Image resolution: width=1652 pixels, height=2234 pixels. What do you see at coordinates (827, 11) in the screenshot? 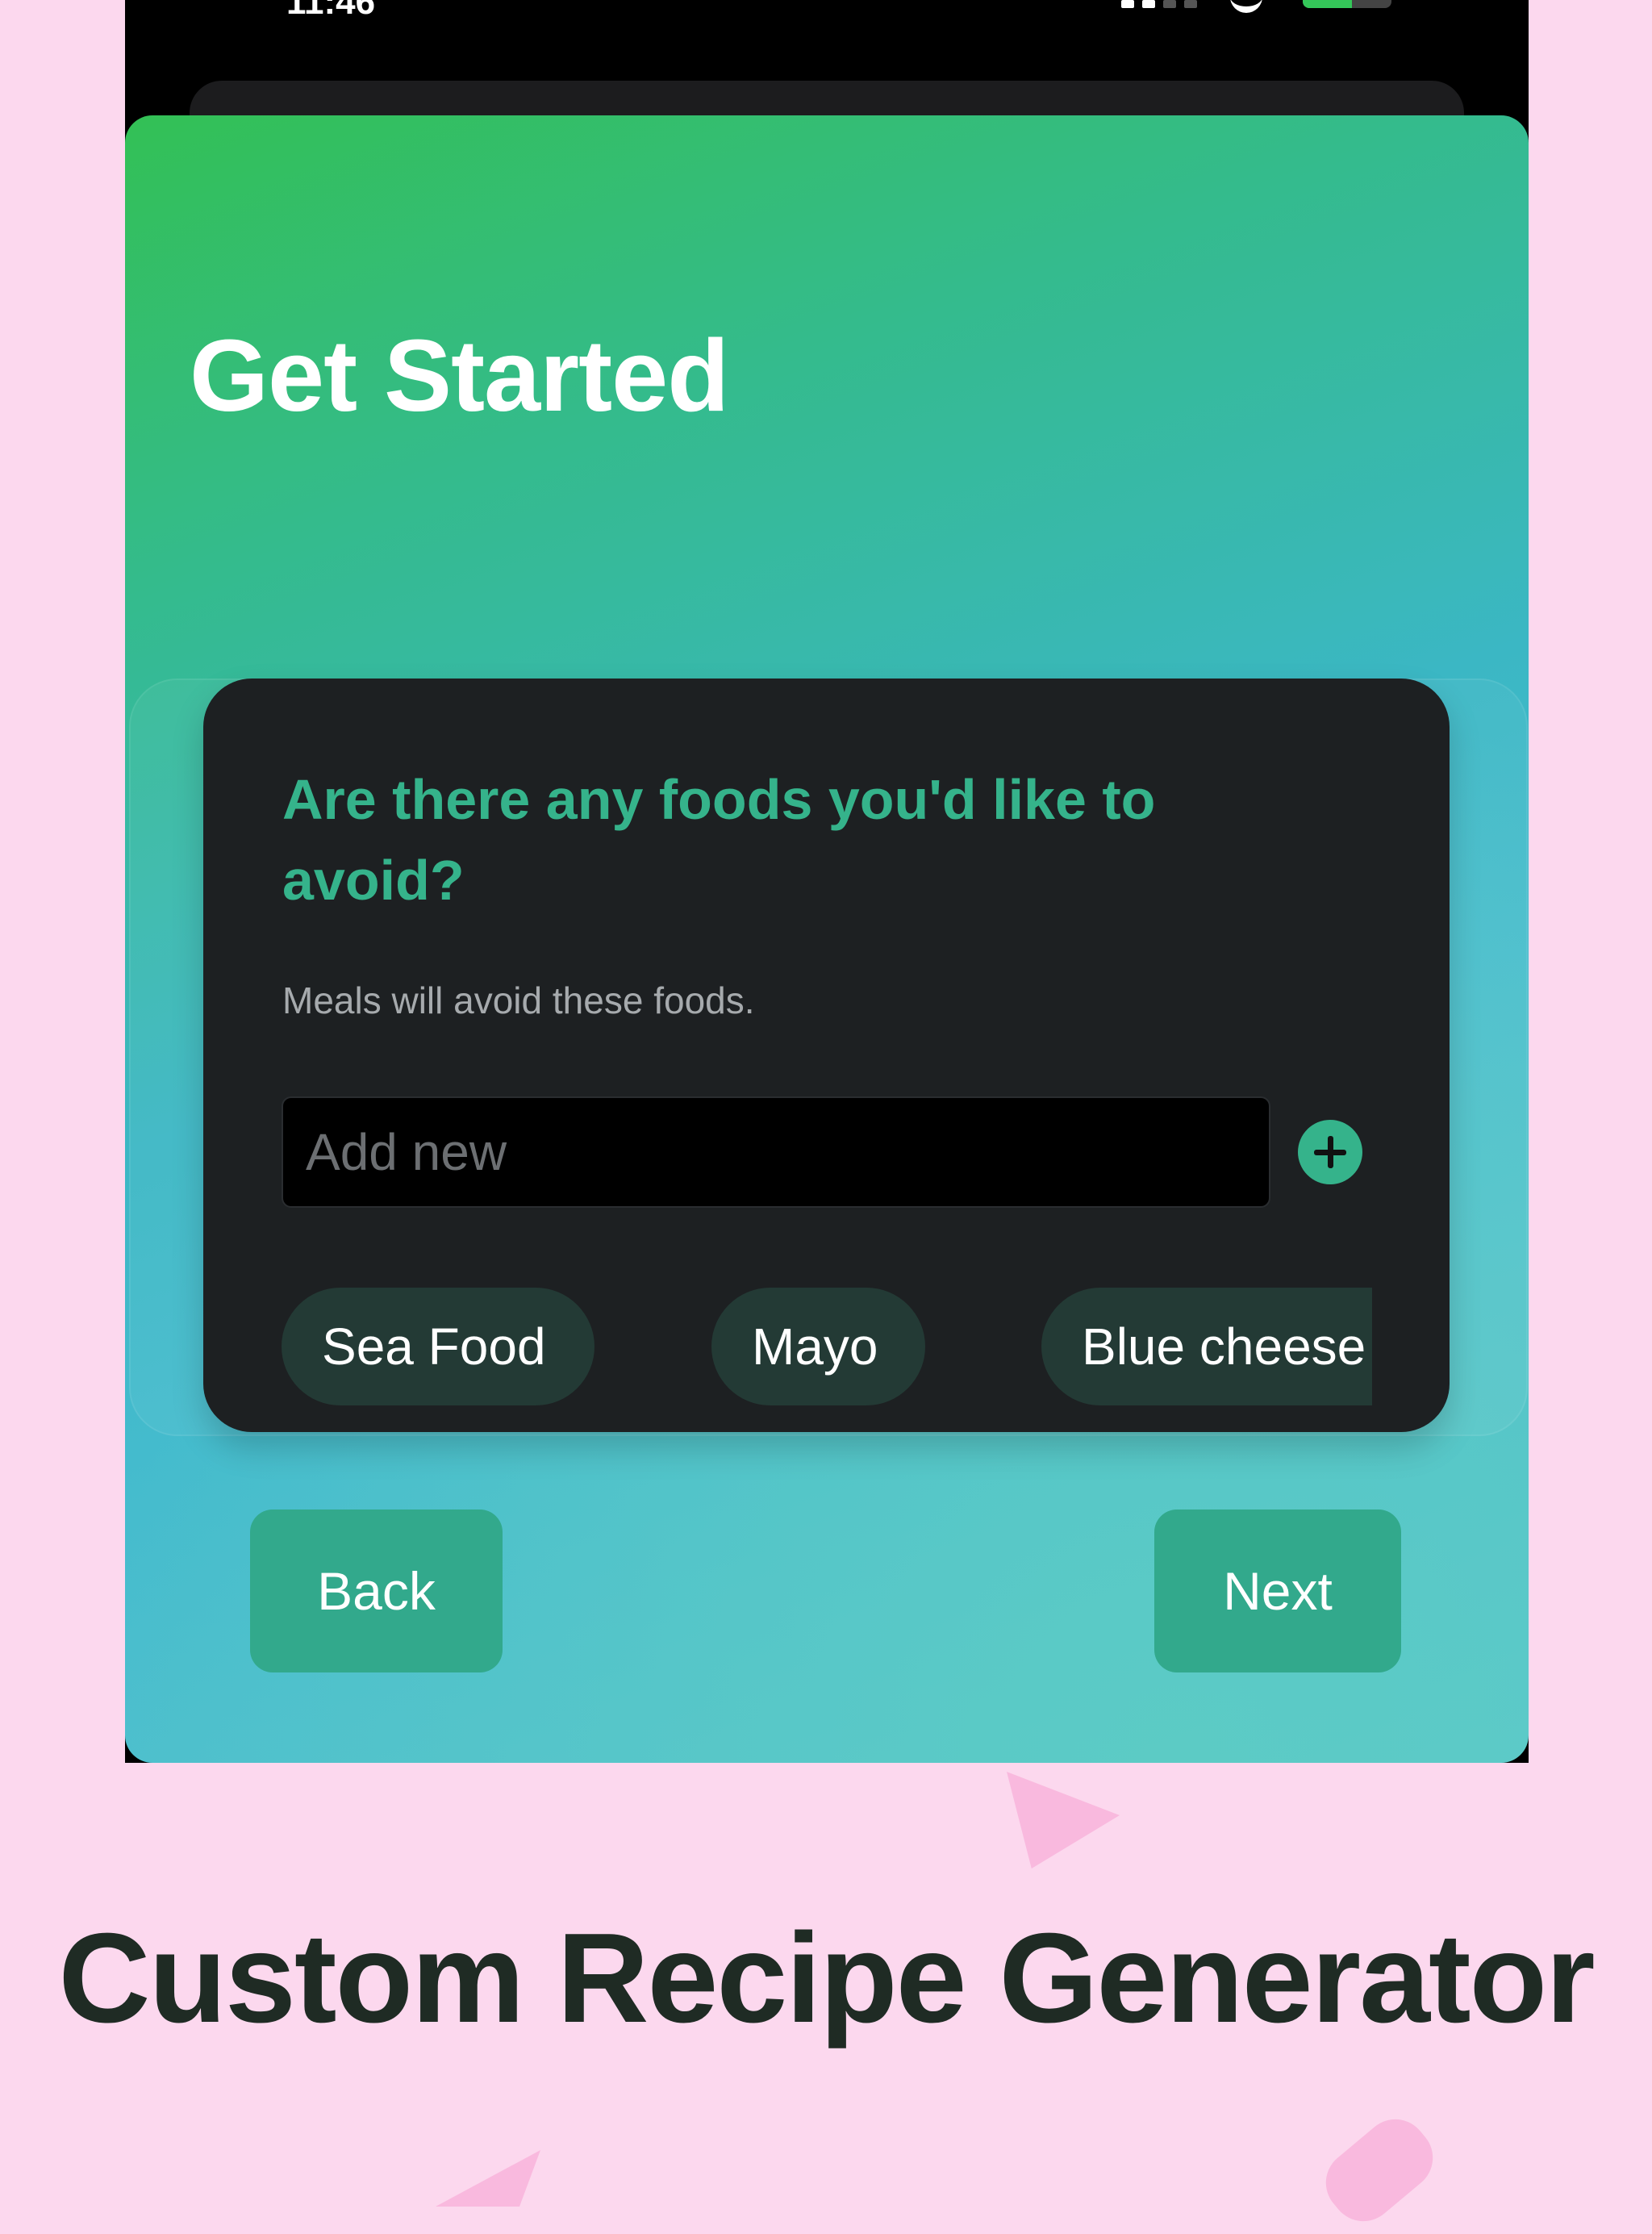
I see `status-bar: 11:46` at bounding box center [827, 11].